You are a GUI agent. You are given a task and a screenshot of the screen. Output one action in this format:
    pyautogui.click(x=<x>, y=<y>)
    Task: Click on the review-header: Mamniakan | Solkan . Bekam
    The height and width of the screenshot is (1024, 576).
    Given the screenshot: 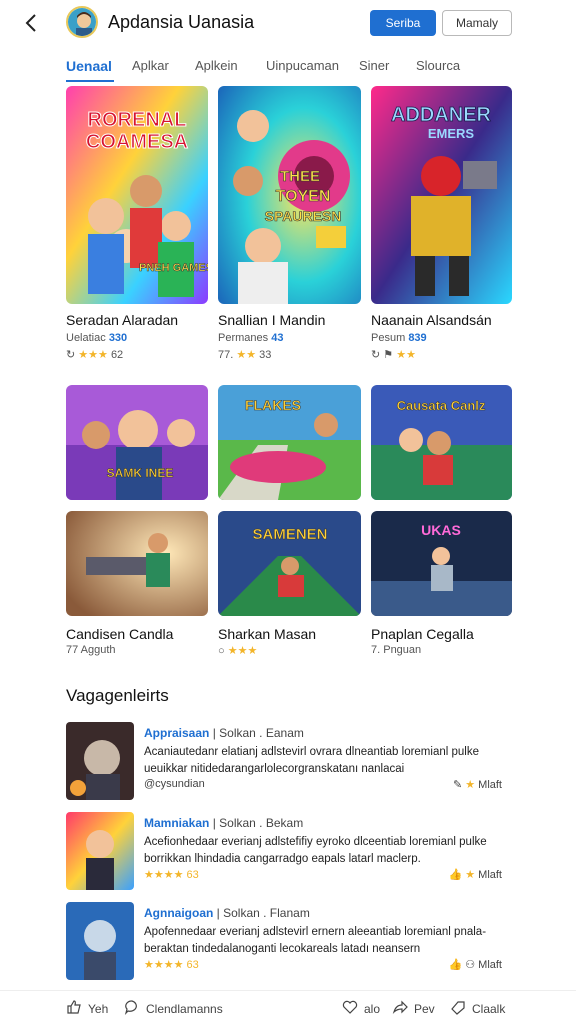 What is the action you would take?
    pyautogui.click(x=223, y=823)
    